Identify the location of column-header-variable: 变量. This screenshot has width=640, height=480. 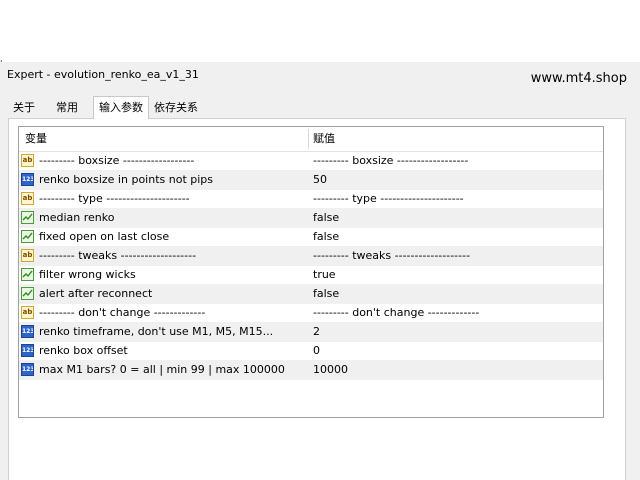
(36, 139).